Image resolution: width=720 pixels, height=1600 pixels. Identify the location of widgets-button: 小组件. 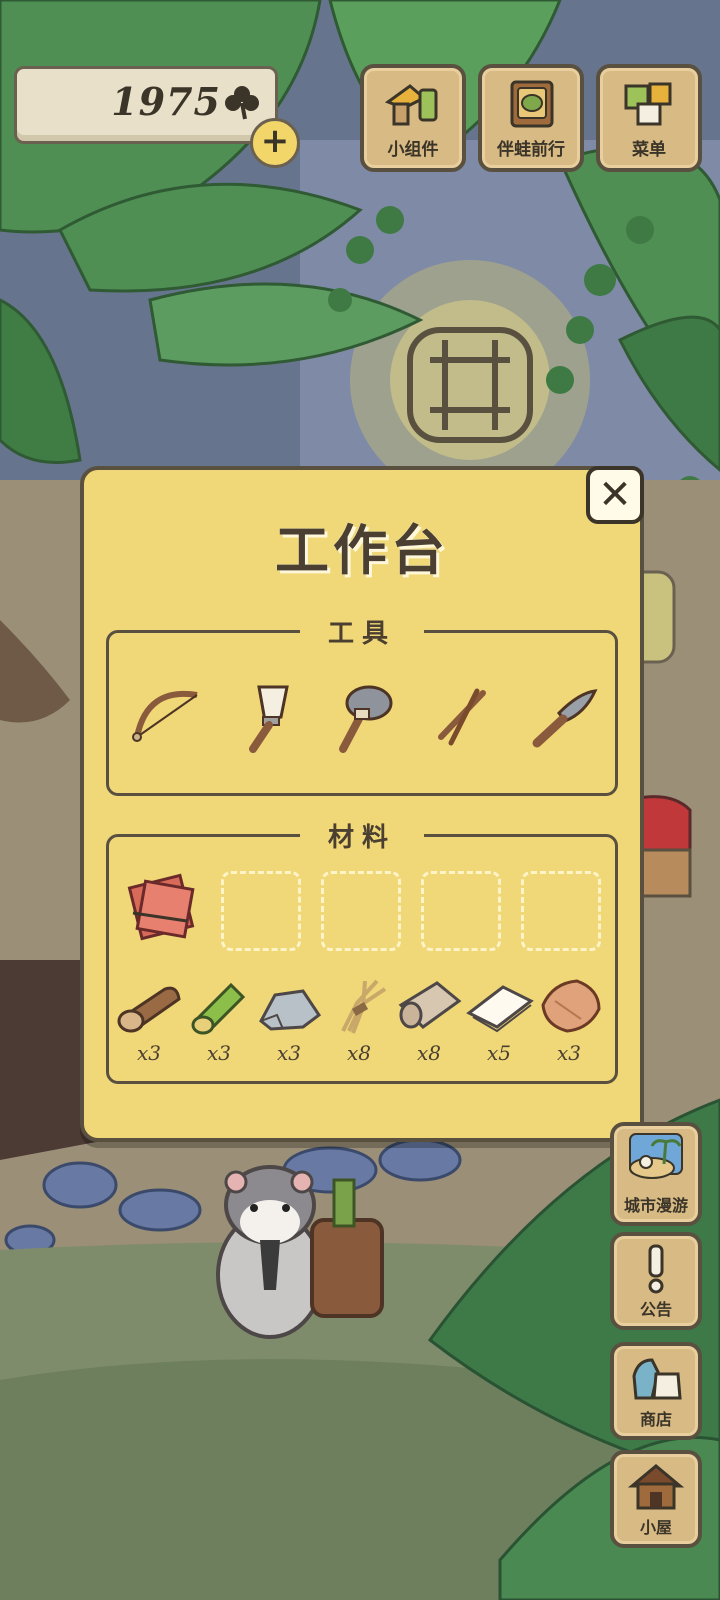
(413, 118).